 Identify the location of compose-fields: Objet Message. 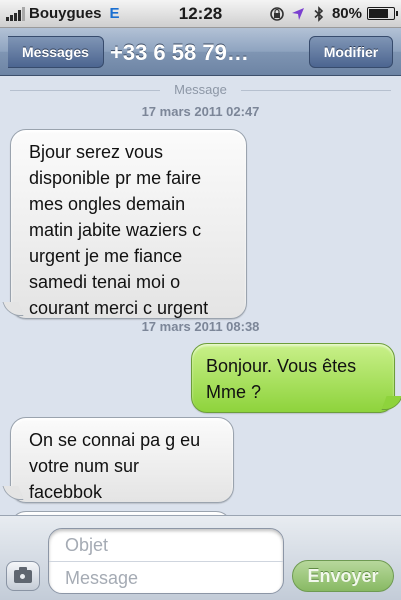
(166, 561).